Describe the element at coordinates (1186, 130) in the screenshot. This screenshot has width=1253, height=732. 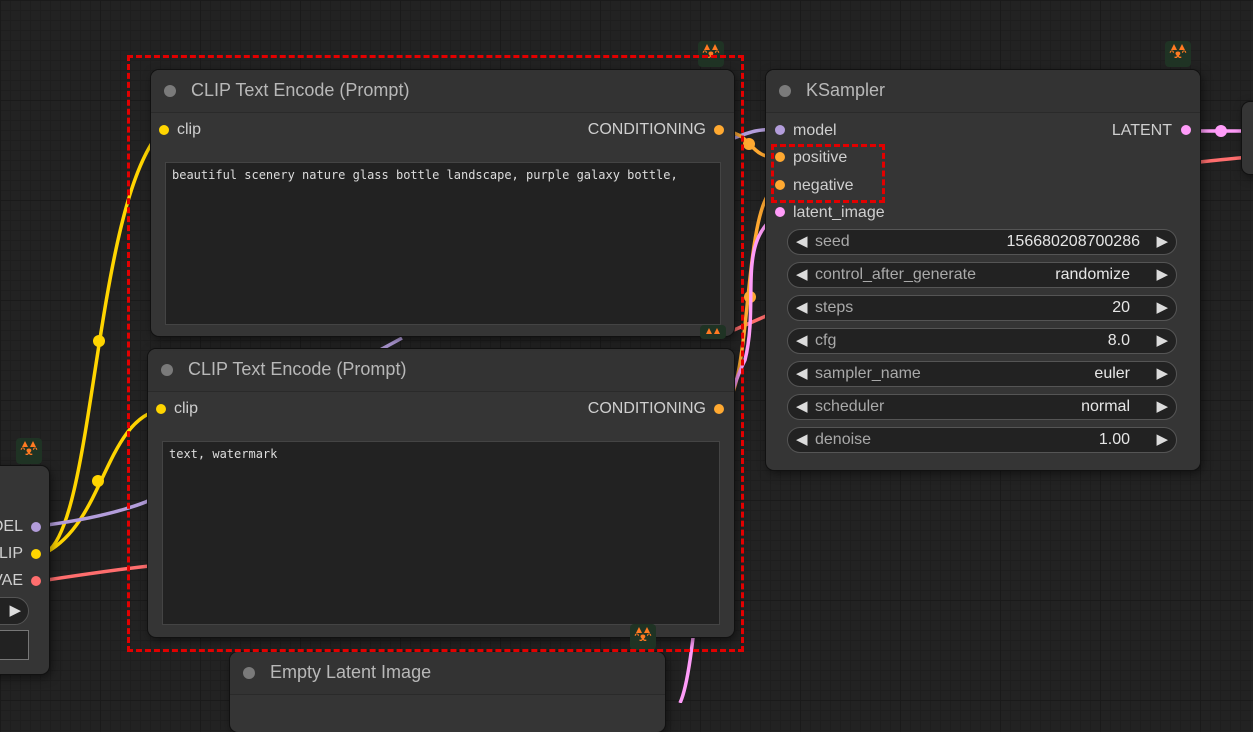
I see `latent-output-dot` at that location.